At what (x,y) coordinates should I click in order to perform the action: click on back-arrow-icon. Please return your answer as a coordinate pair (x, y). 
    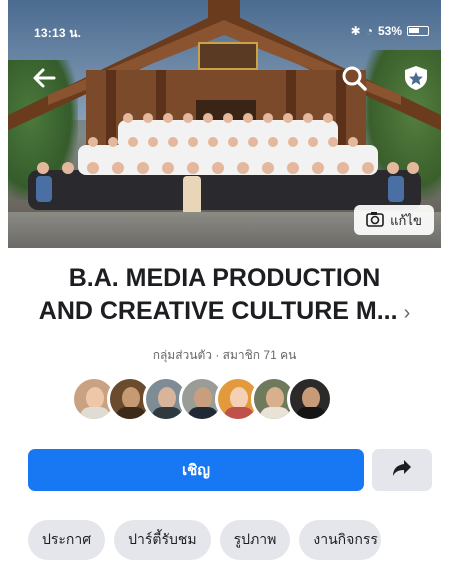
    Looking at the image, I should click on (44, 78).